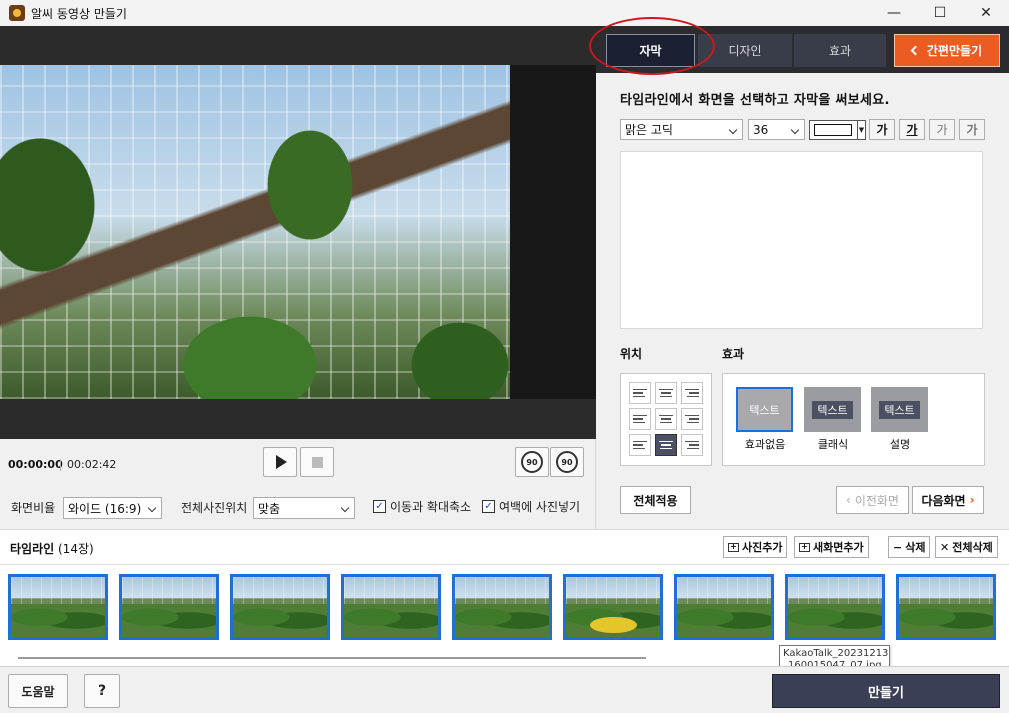 The width and height of the screenshot is (1009, 713). I want to click on play-button, so click(280, 462).